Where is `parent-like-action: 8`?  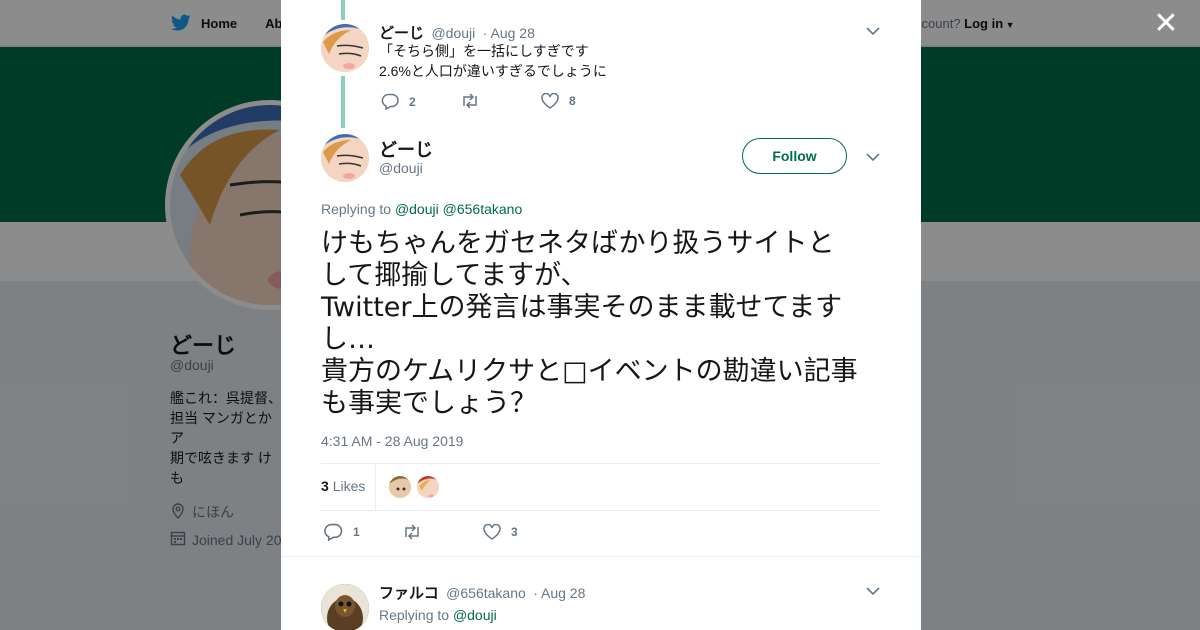
parent-like-action: 8 is located at coordinates (558, 101).